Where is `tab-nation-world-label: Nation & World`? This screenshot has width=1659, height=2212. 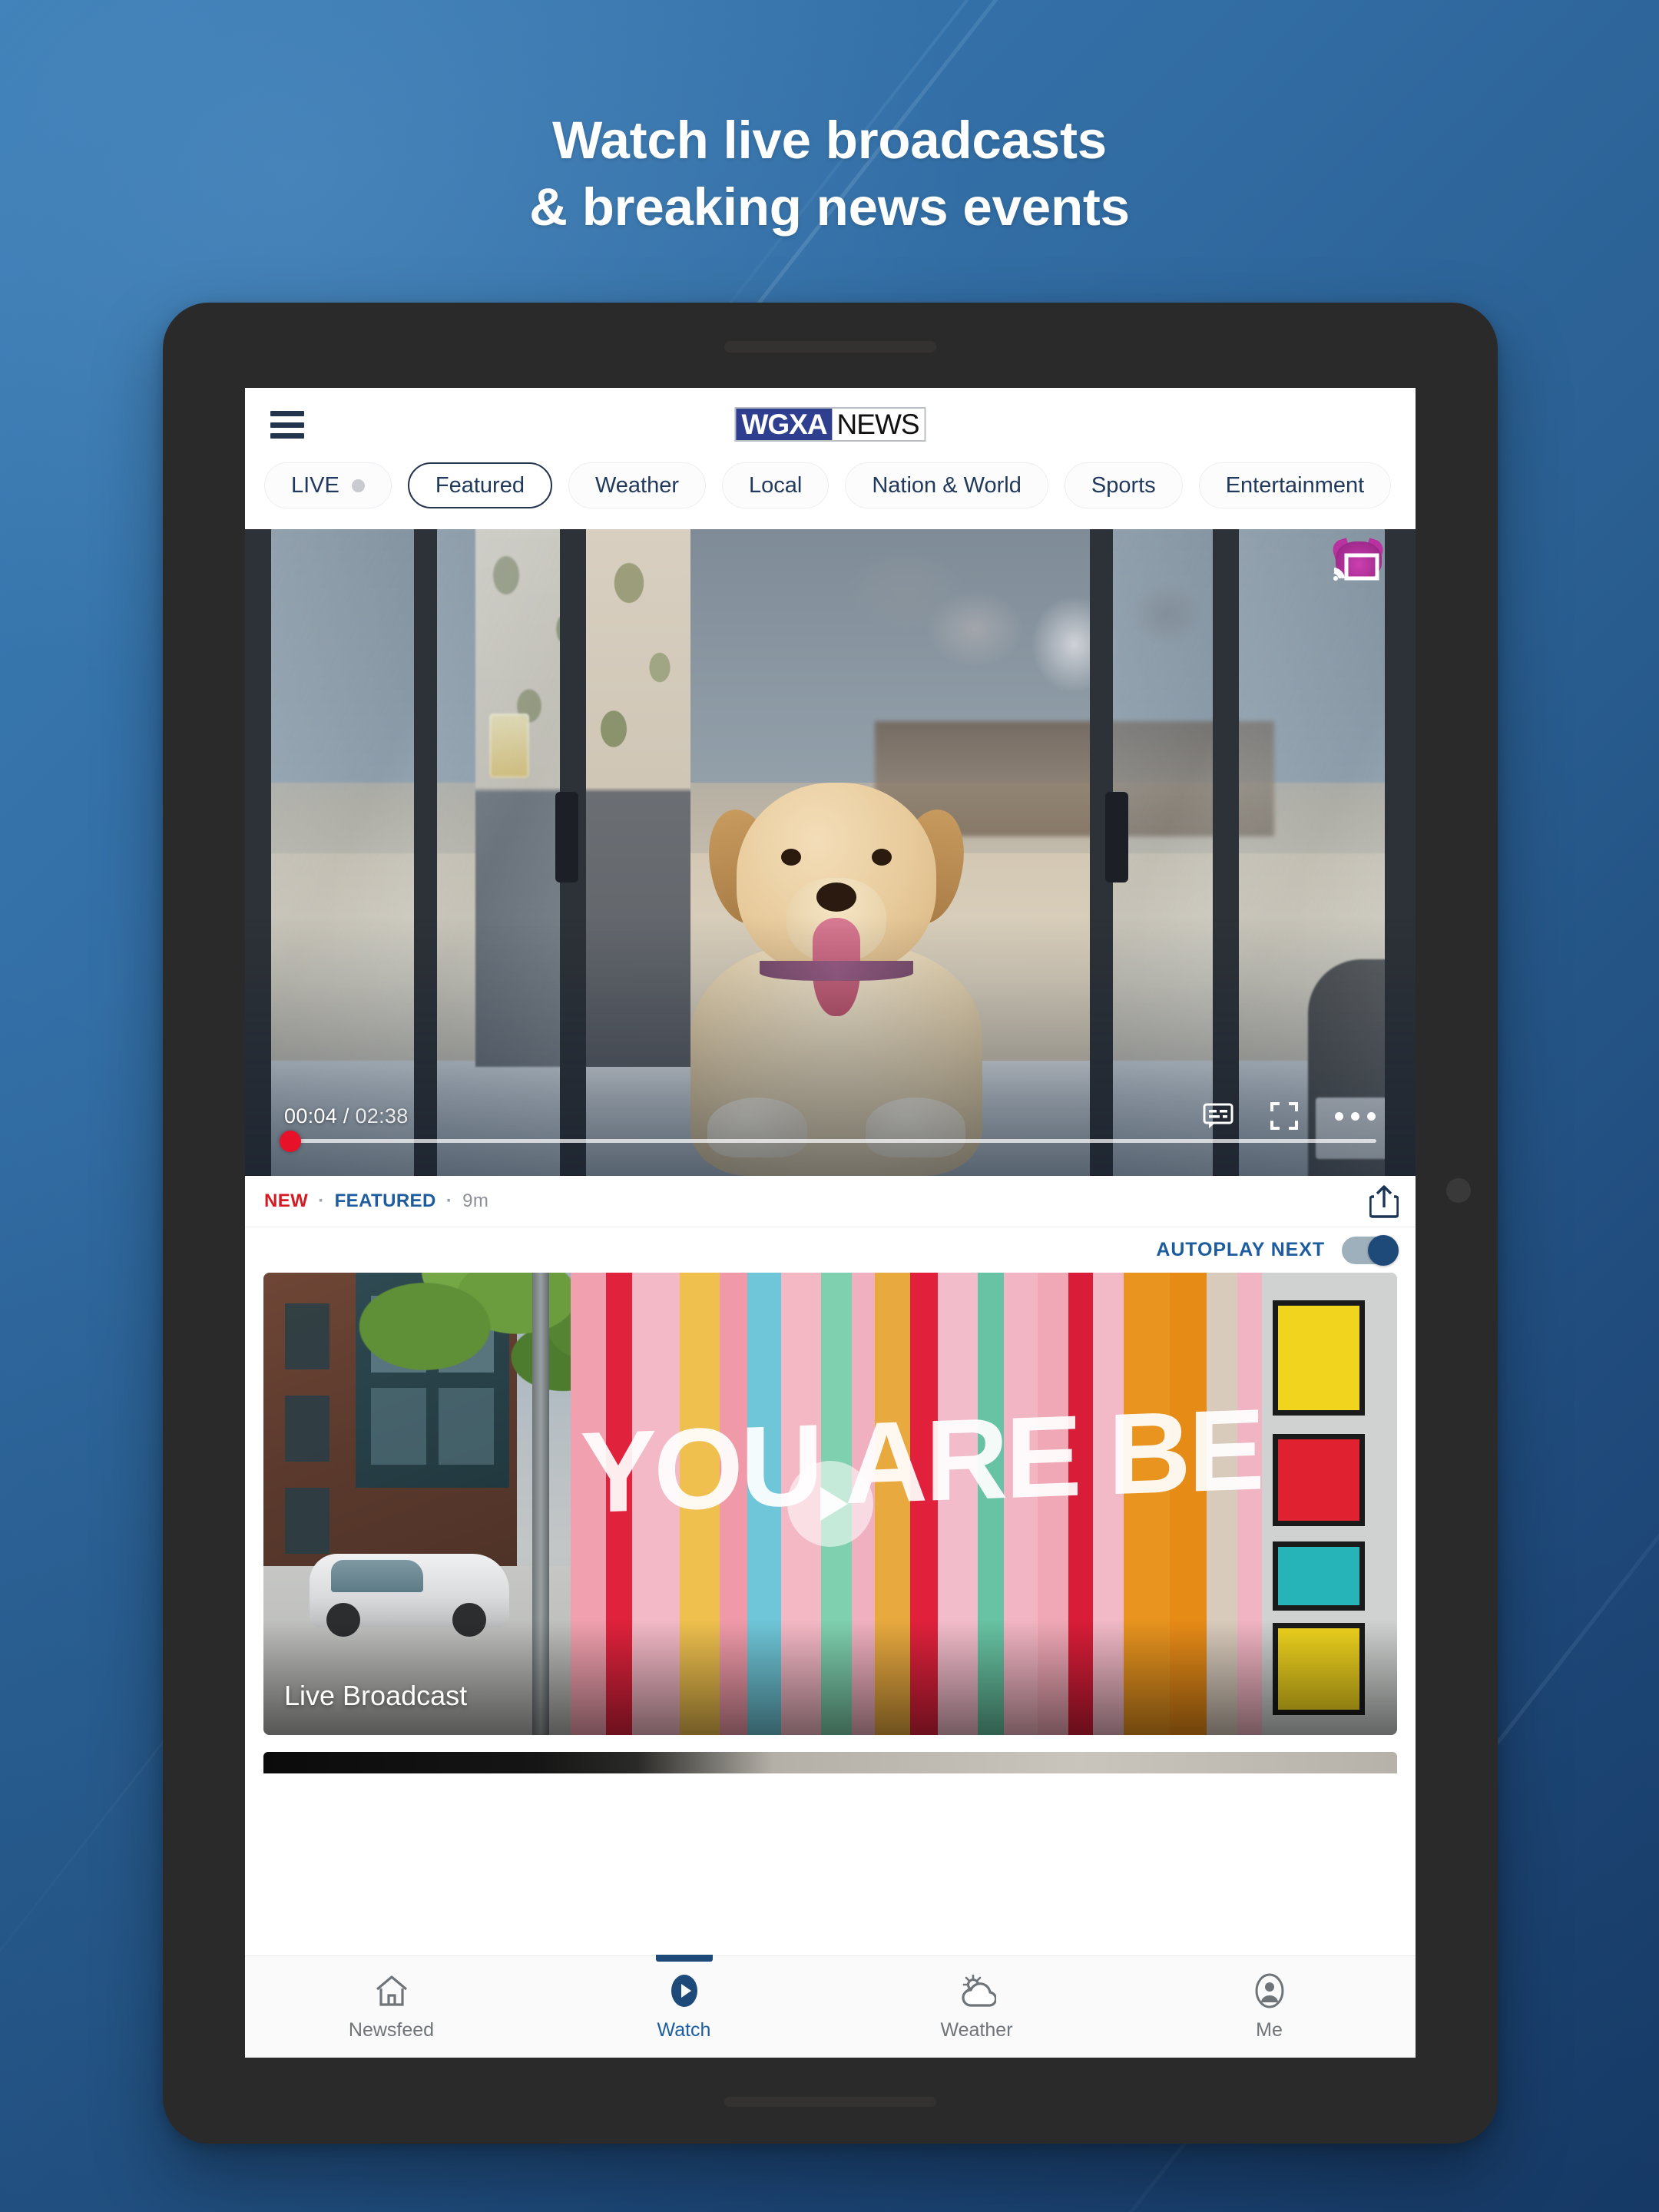
tab-nation-world-label: Nation & World is located at coordinates (947, 485).